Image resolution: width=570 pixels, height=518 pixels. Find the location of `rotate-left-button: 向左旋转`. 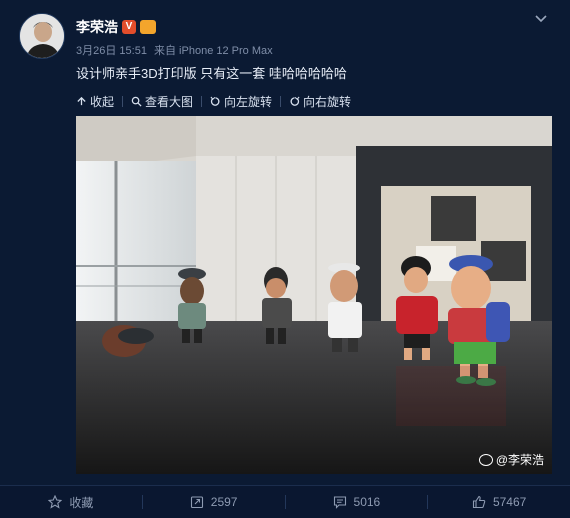

rotate-left-button: 向左旋转 is located at coordinates (241, 101).